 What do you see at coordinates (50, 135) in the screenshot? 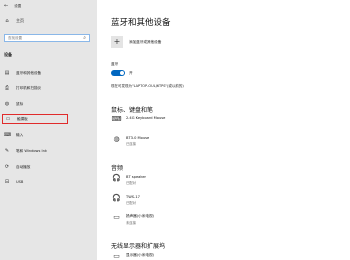
I see `sidebar-item-typing: ⌨ 输入` at bounding box center [50, 135].